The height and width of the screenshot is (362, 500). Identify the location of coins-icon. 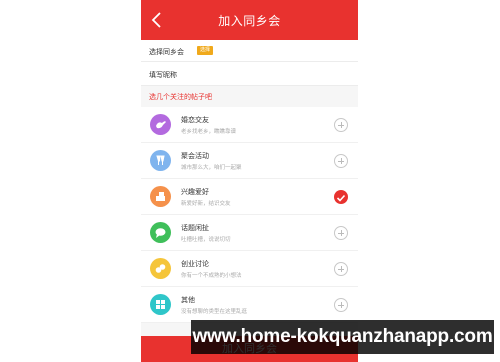
(160, 268).